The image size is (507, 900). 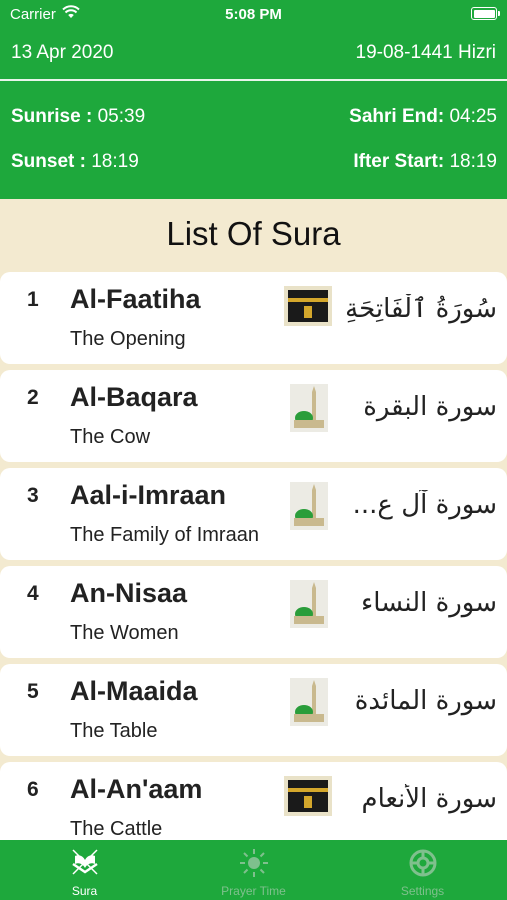 I want to click on sahri-time: 04:25, so click(x=473, y=116).